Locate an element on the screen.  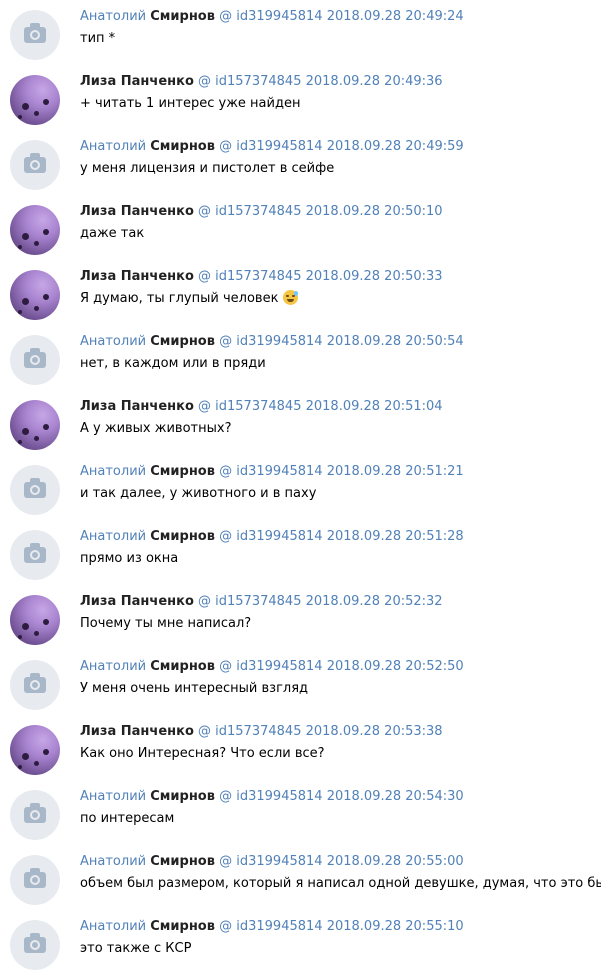
message-body: по интересам is located at coordinates (127, 818).